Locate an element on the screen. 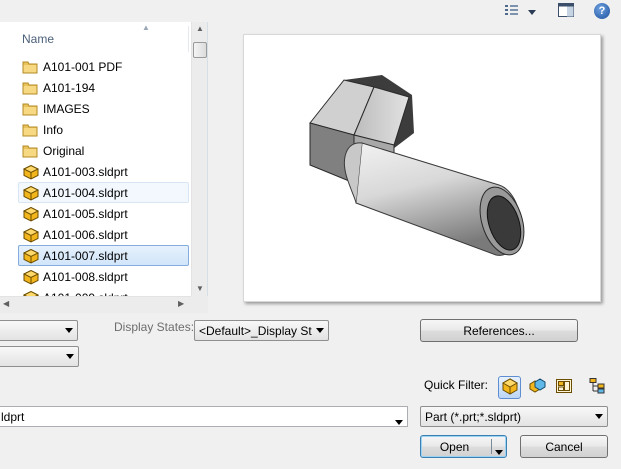  file-name-value: ldprt is located at coordinates (13, 416).